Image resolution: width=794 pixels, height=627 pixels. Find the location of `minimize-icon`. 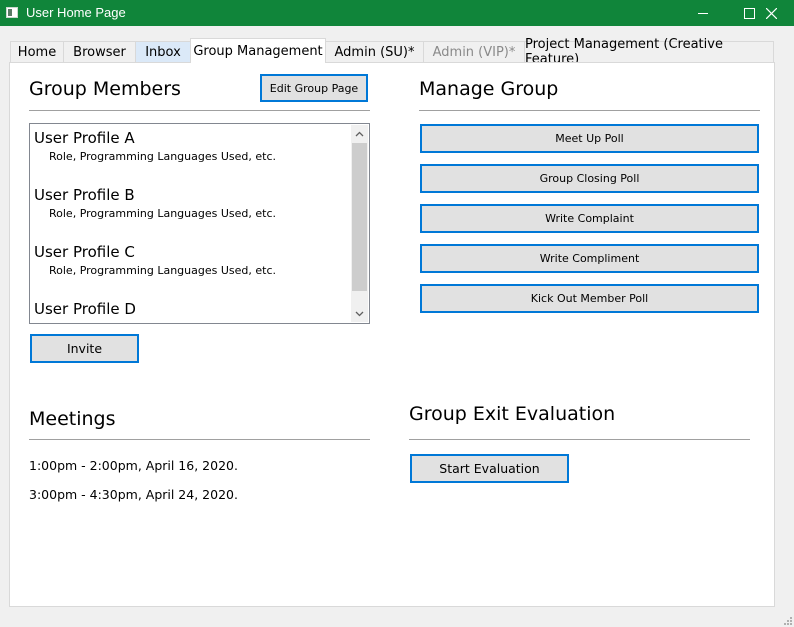

minimize-icon is located at coordinates (703, 13).